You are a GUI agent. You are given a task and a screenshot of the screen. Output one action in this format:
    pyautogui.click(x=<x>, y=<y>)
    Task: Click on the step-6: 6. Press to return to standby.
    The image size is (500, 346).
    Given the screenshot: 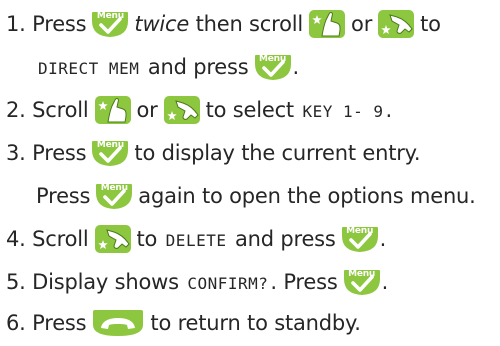 What is the action you would take?
    pyautogui.click(x=183, y=323)
    